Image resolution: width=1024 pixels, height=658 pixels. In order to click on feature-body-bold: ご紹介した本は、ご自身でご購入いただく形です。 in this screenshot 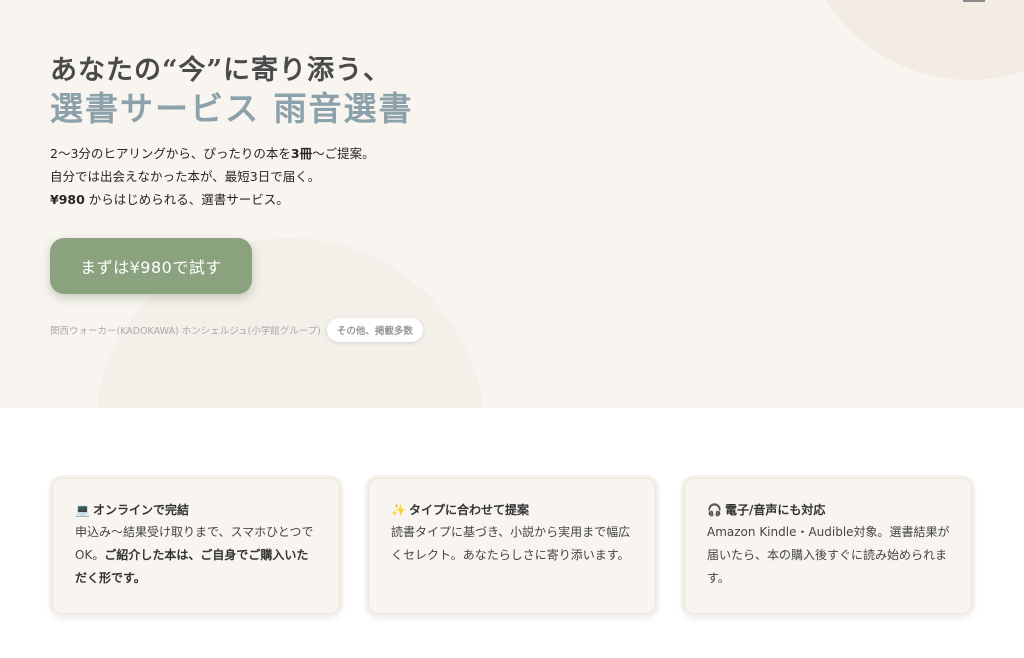, I will do `click(192, 566)`.